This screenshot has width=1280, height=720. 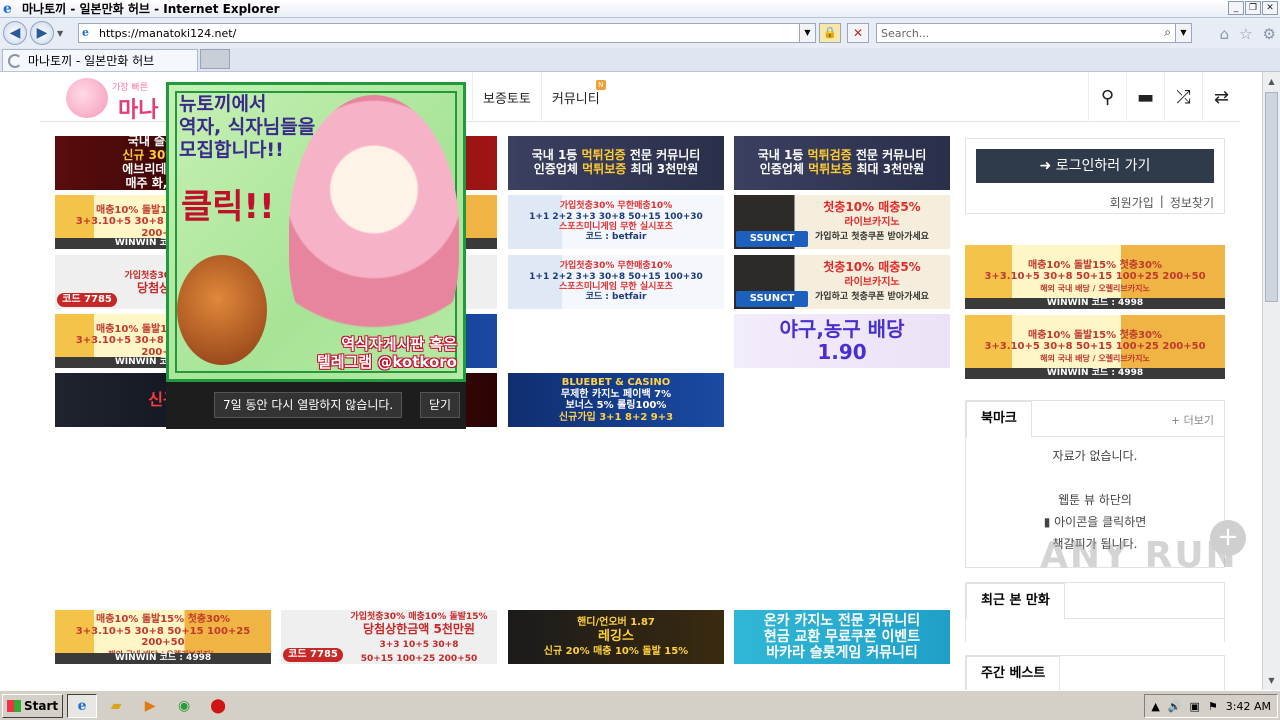 I want to click on address-dropdown-icon: ▼, so click(x=807, y=33).